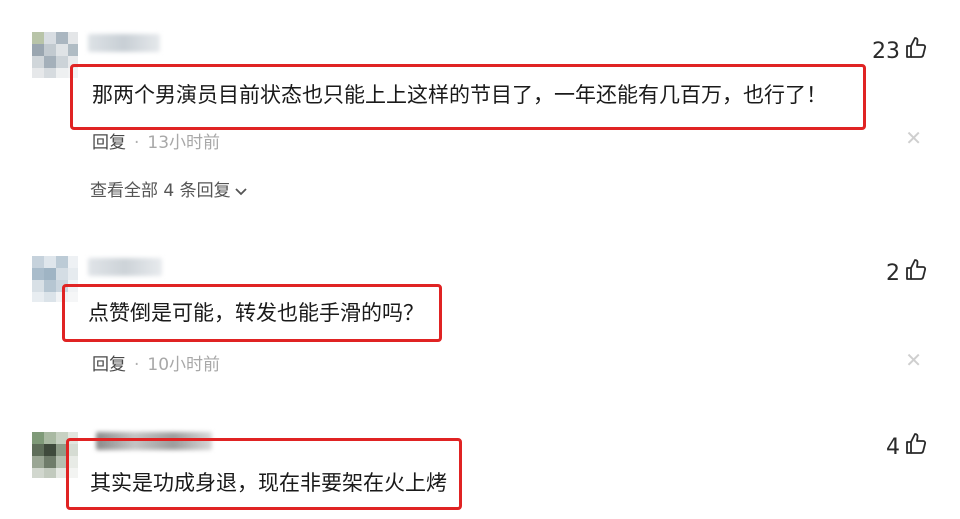 This screenshot has width=960, height=519. What do you see at coordinates (184, 143) in the screenshot?
I see `timestamp: 13小时前` at bounding box center [184, 143].